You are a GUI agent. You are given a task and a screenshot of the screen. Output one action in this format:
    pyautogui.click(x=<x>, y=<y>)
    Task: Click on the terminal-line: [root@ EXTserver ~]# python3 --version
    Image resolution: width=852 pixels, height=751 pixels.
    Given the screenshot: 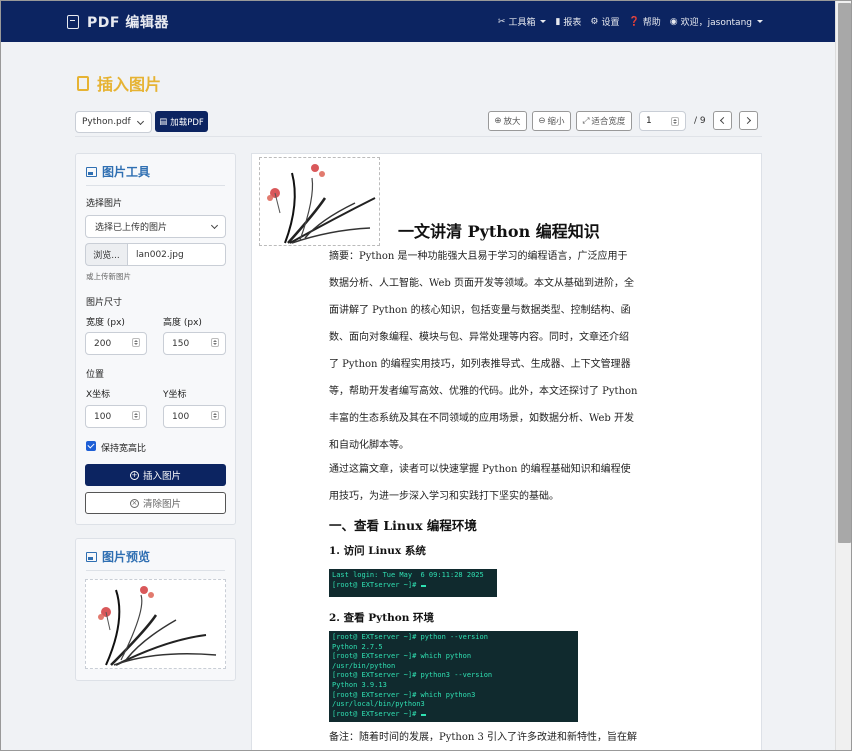 What is the action you would take?
    pyautogui.click(x=412, y=675)
    